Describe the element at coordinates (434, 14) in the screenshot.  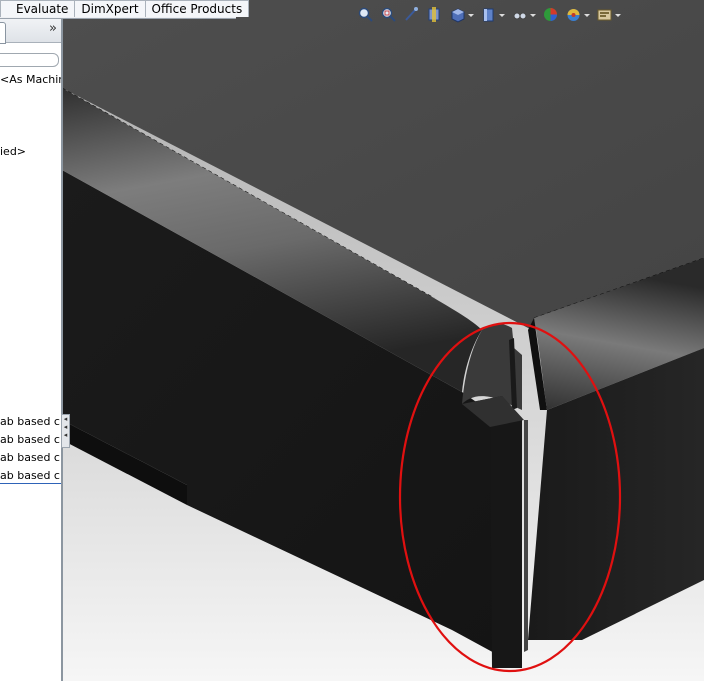
I see `section-view-icon` at that location.